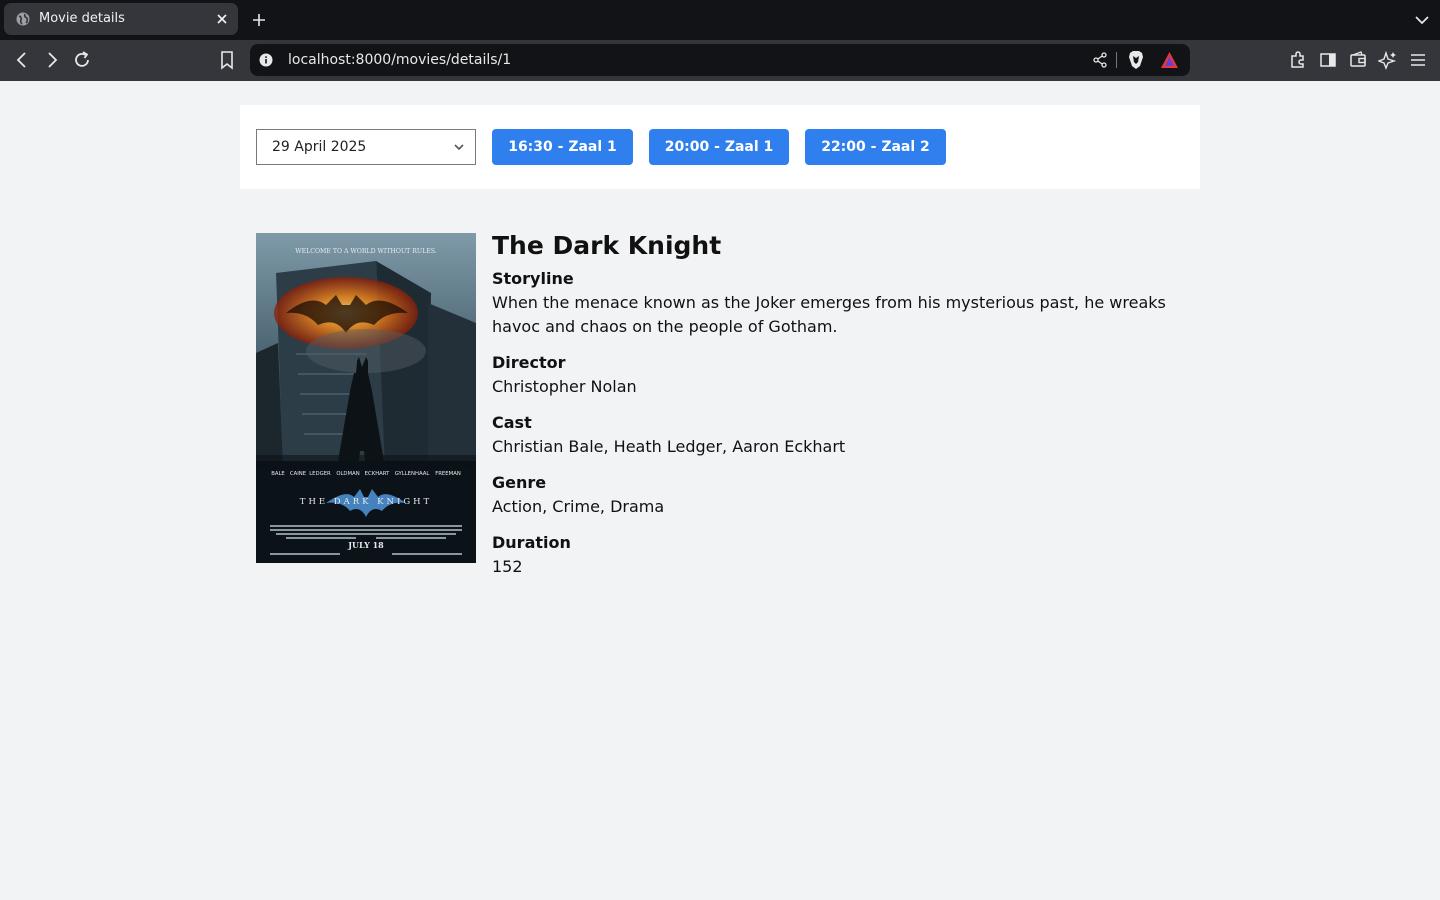 The width and height of the screenshot is (1440, 900). What do you see at coordinates (720, 20) in the screenshot?
I see `tab-strip: Movie details` at bounding box center [720, 20].